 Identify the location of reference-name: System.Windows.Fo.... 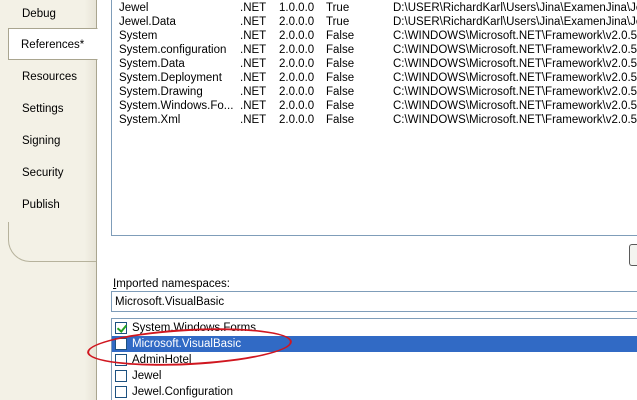
(176, 106).